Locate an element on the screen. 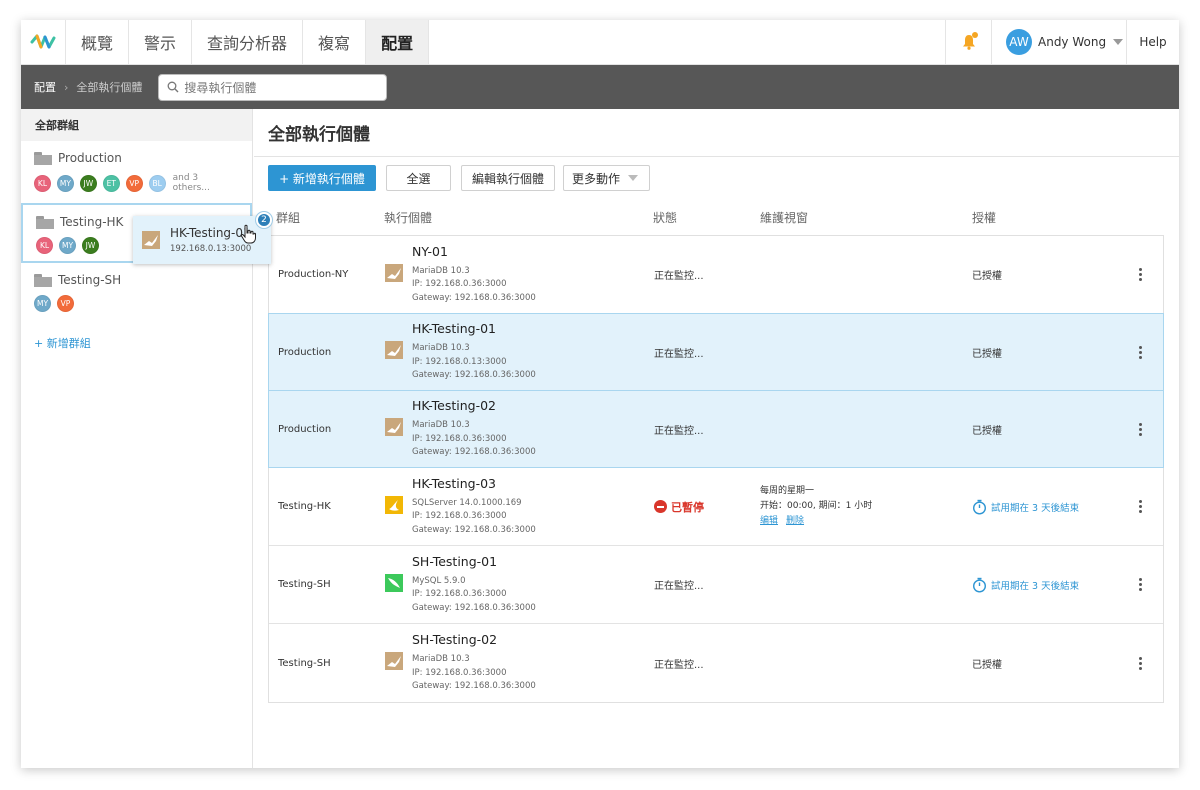 The height and width of the screenshot is (790, 1200). column-header-license: 授權 is located at coordinates (984, 217).